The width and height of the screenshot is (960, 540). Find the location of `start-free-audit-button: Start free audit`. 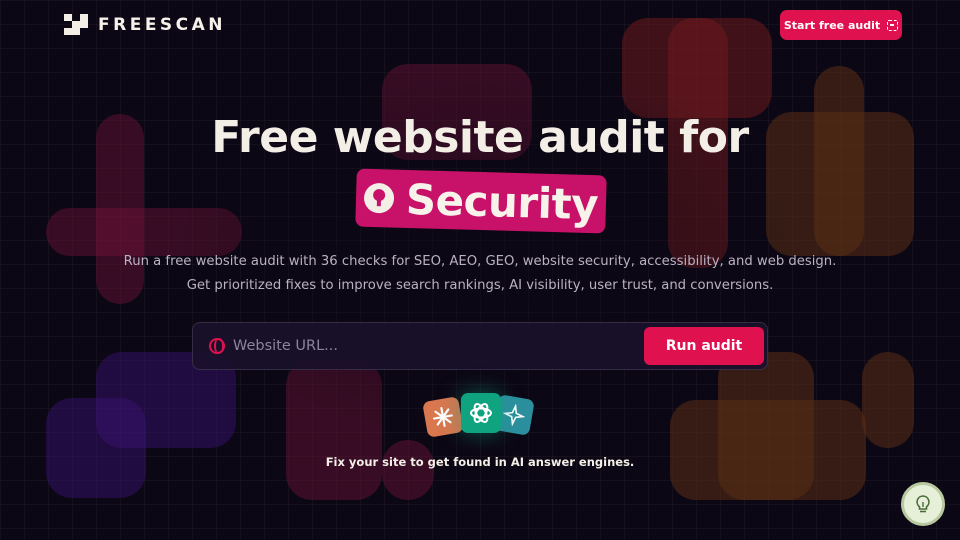

start-free-audit-button: Start free audit is located at coordinates (841, 25).